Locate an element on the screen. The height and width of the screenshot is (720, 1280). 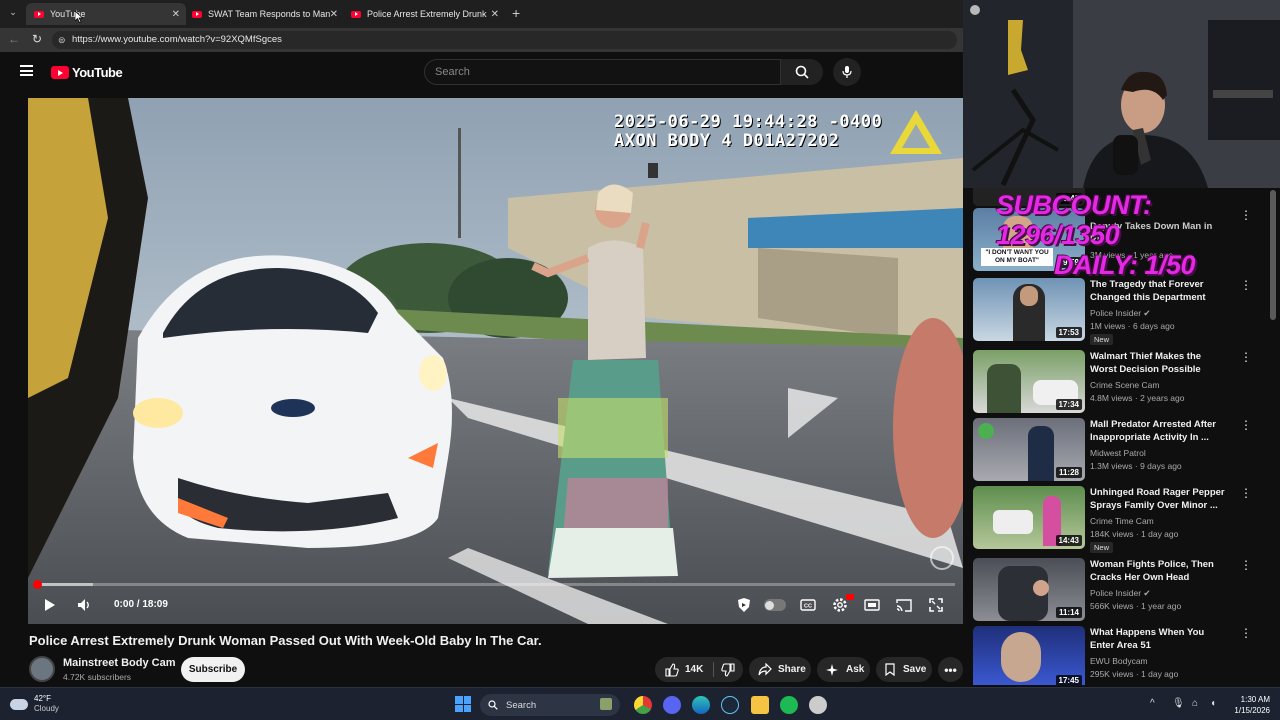
site-info-icon: ⊜ is located at coordinates (62, 40).